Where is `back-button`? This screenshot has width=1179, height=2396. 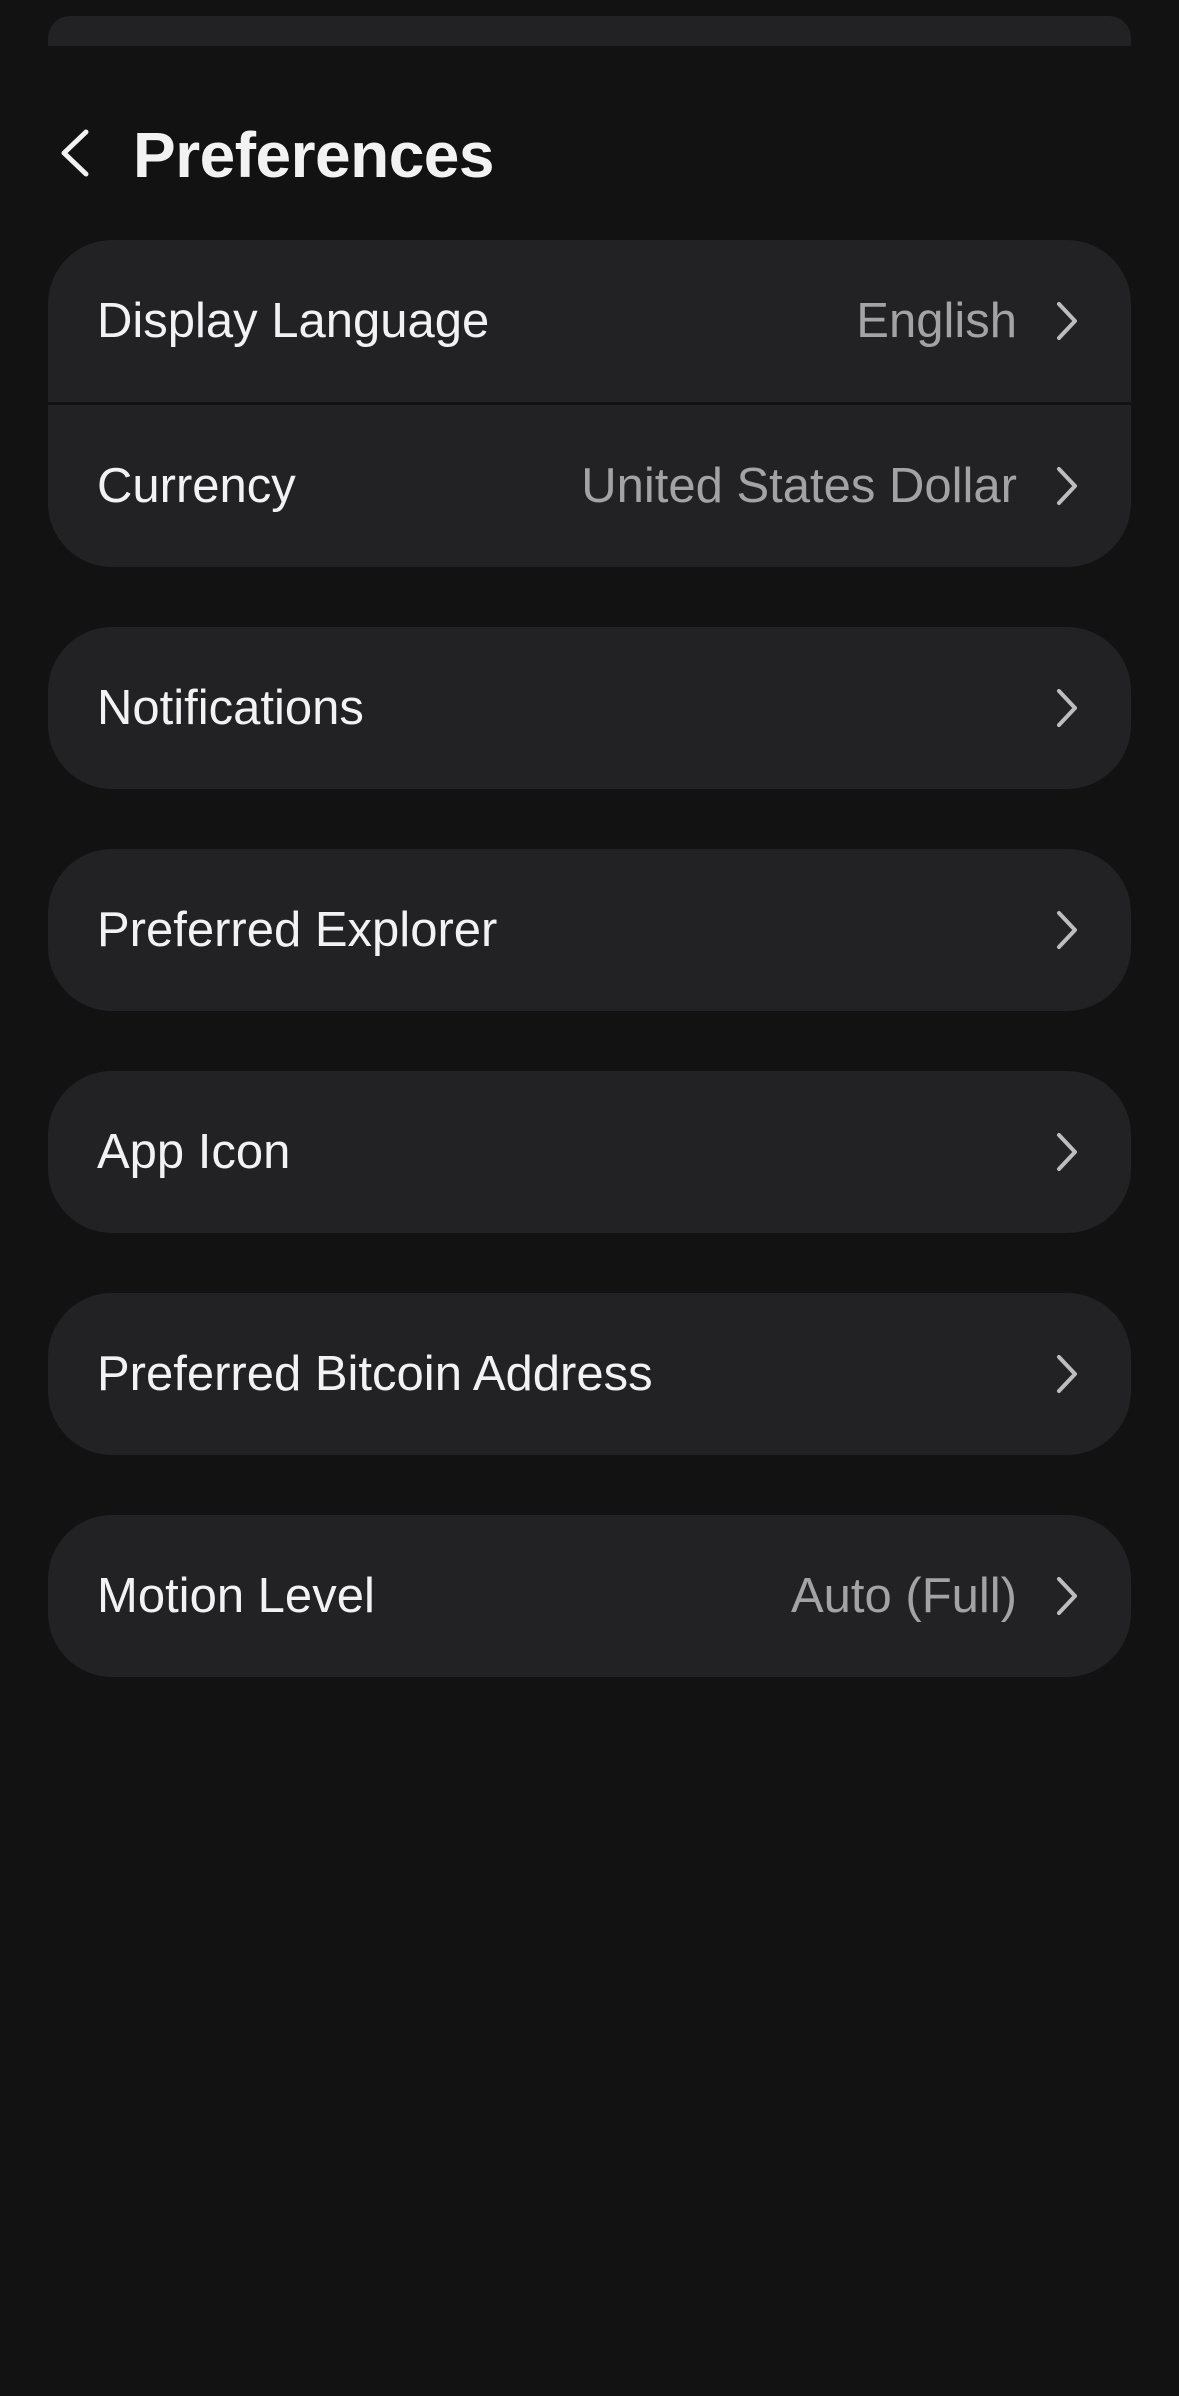
back-button is located at coordinates (75, 155).